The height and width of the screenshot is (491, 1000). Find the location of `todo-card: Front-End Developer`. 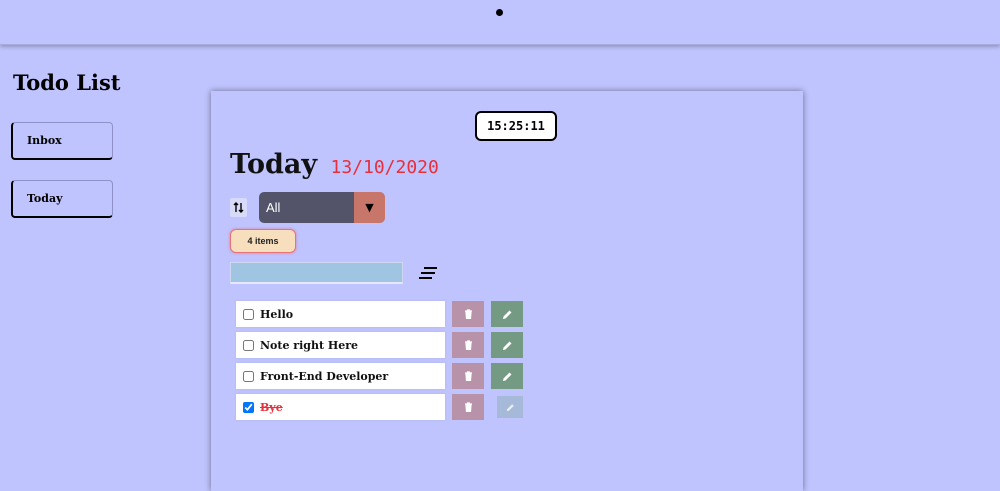

todo-card: Front-End Developer is located at coordinates (340, 376).